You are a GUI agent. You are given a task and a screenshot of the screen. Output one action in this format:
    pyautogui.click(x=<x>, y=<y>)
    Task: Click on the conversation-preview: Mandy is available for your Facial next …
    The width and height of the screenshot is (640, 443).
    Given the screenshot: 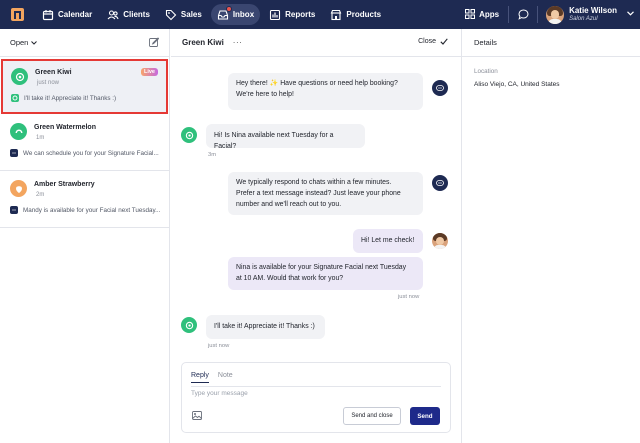 What is the action you would take?
    pyautogui.click(x=92, y=210)
    